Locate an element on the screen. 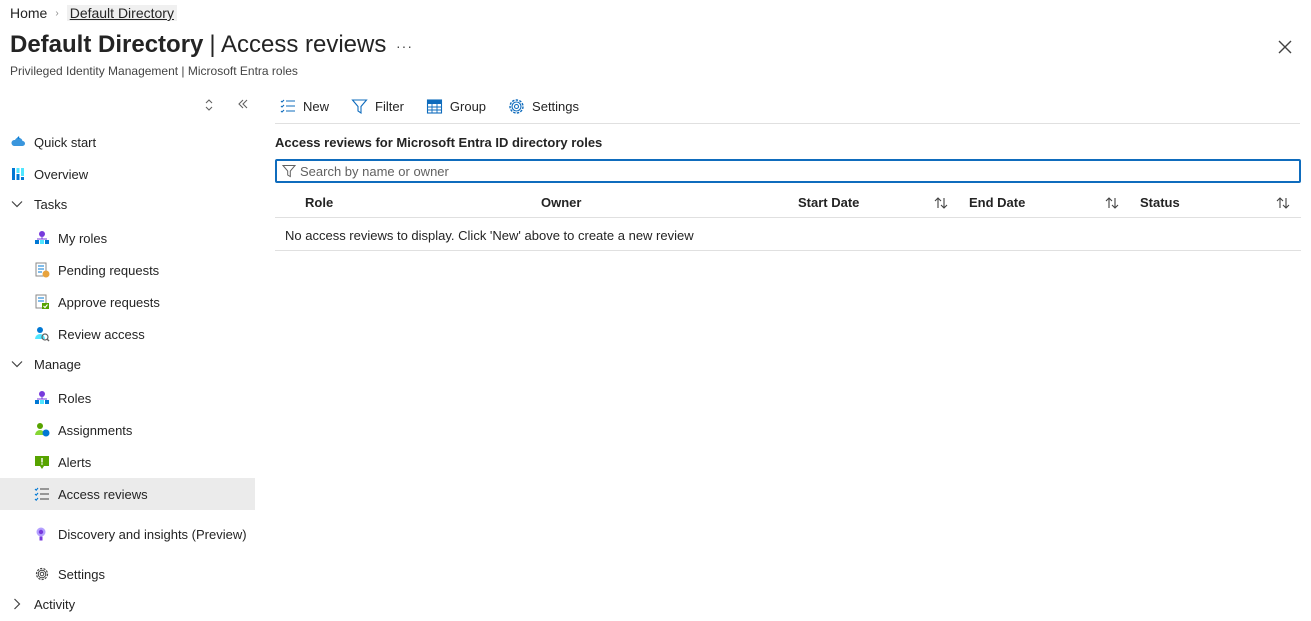  sidebar-item-review-access: Review access is located at coordinates (127, 334).